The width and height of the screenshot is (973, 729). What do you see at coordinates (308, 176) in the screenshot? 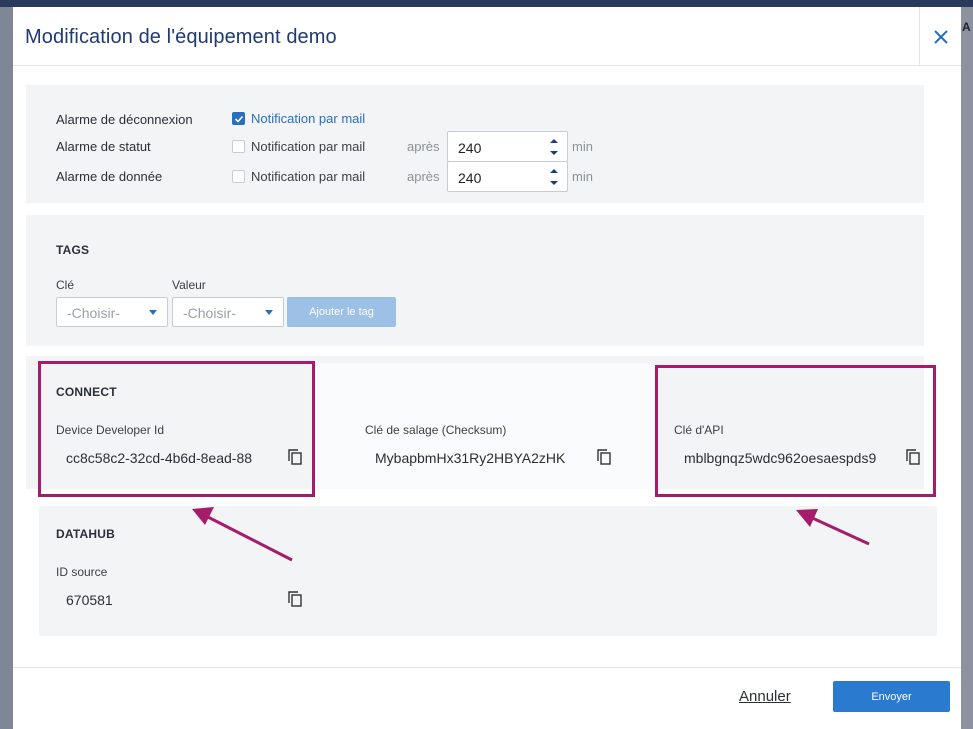
I see `alarm-data-checkbox-label: Notification par mail` at bounding box center [308, 176].